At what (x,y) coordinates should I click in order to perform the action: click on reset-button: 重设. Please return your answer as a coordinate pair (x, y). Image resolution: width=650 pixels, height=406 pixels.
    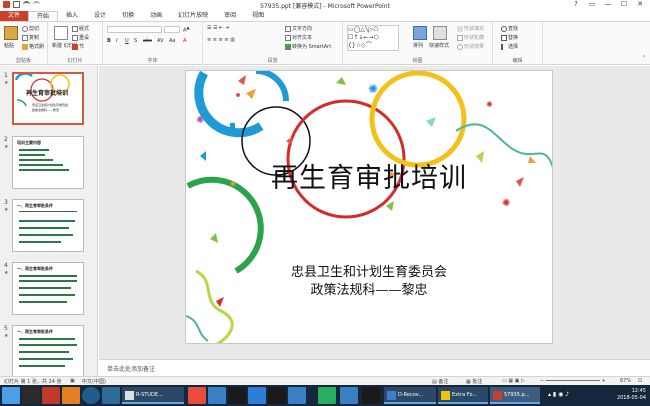
    Looking at the image, I should click on (80, 37).